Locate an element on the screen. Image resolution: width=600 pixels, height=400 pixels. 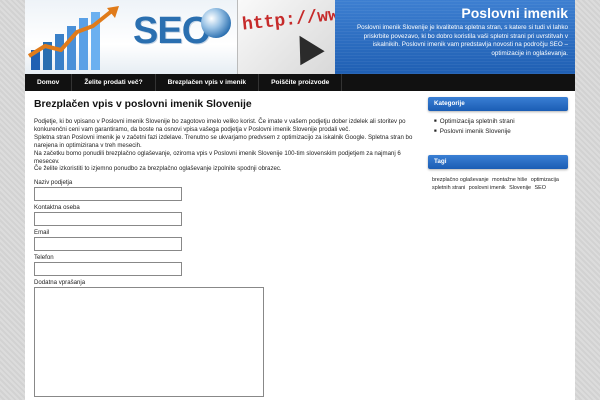
phone-field is located at coordinates (108, 269).